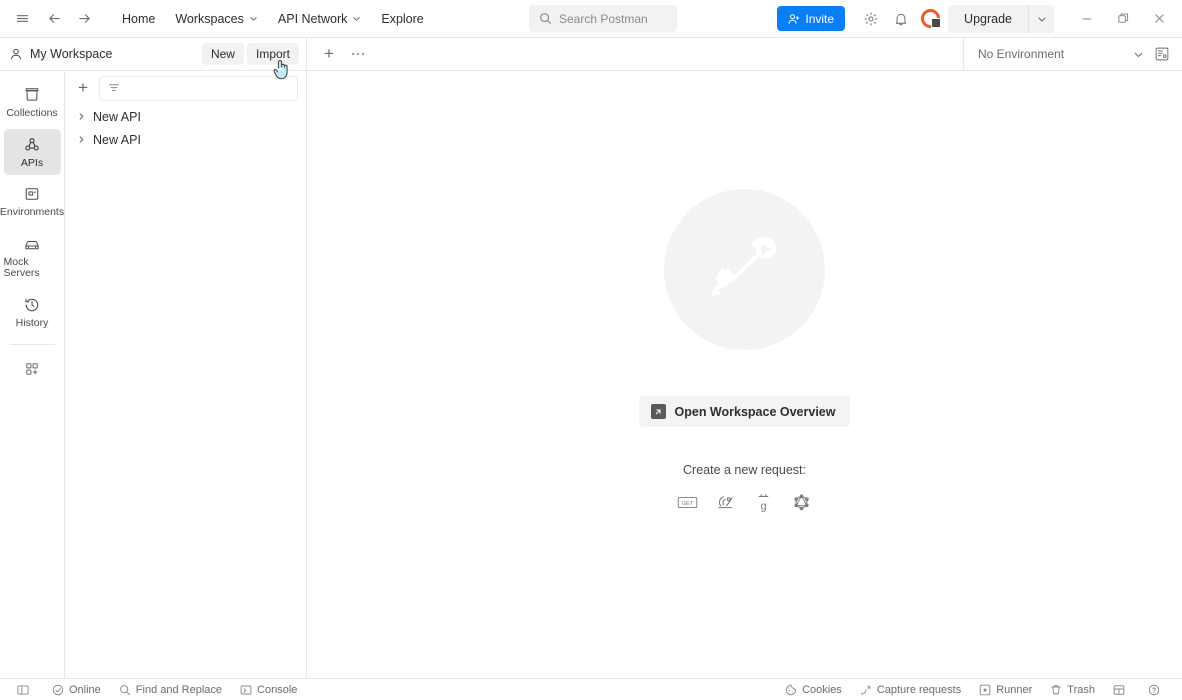 The image size is (1182, 700). What do you see at coordinates (1014, 689) in the screenshot?
I see `runner-label: Runner` at bounding box center [1014, 689].